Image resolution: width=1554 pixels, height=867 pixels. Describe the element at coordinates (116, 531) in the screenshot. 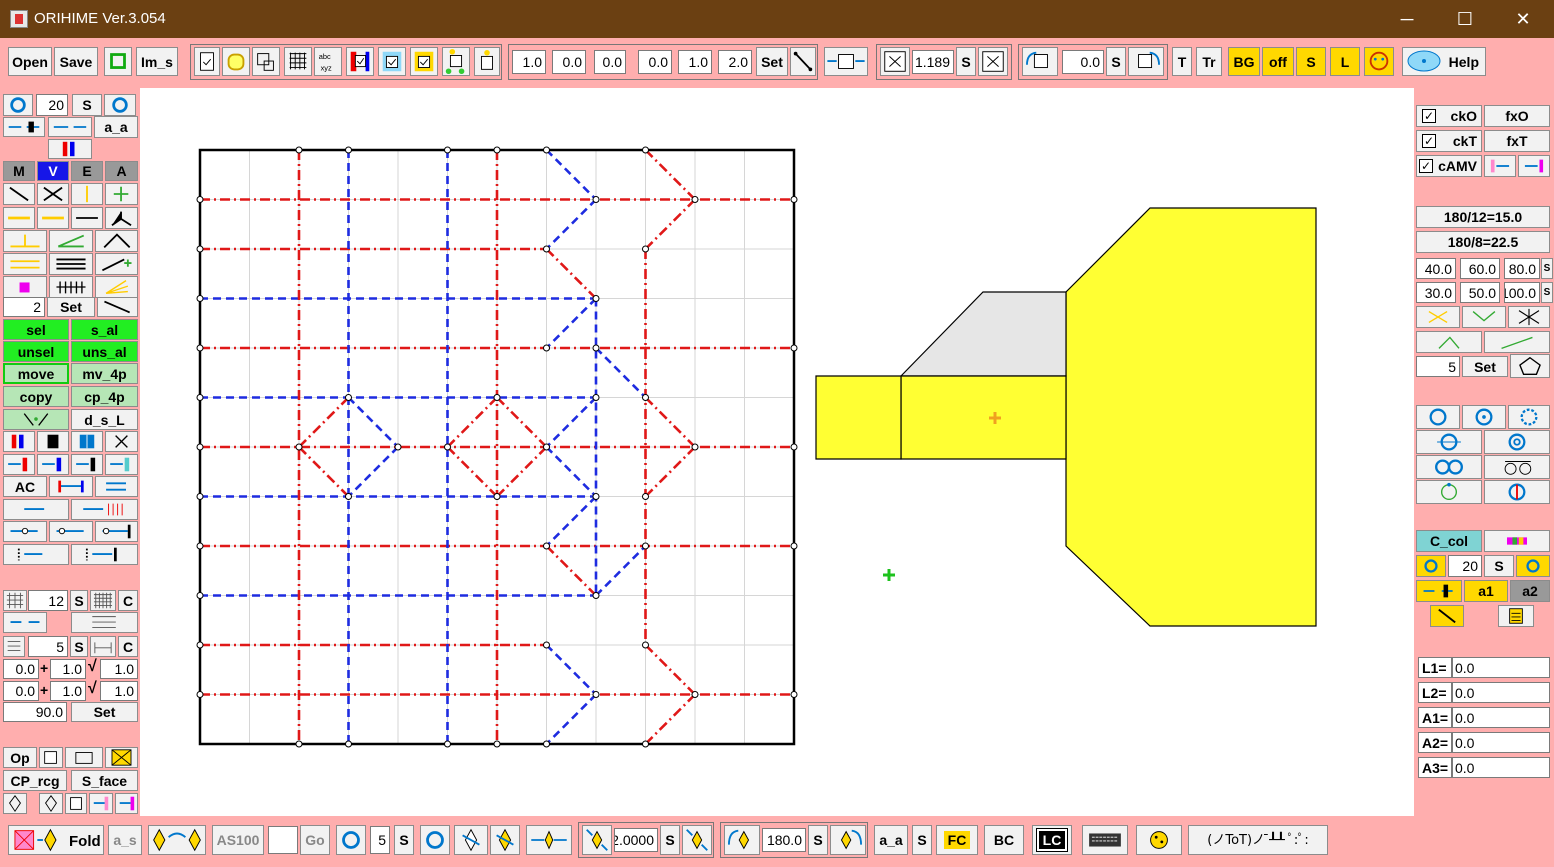

I see `node-arrow-bar-icon` at that location.